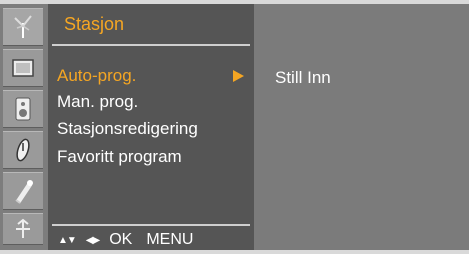 This screenshot has width=469, height=254. I want to click on audio-icon, so click(23, 109).